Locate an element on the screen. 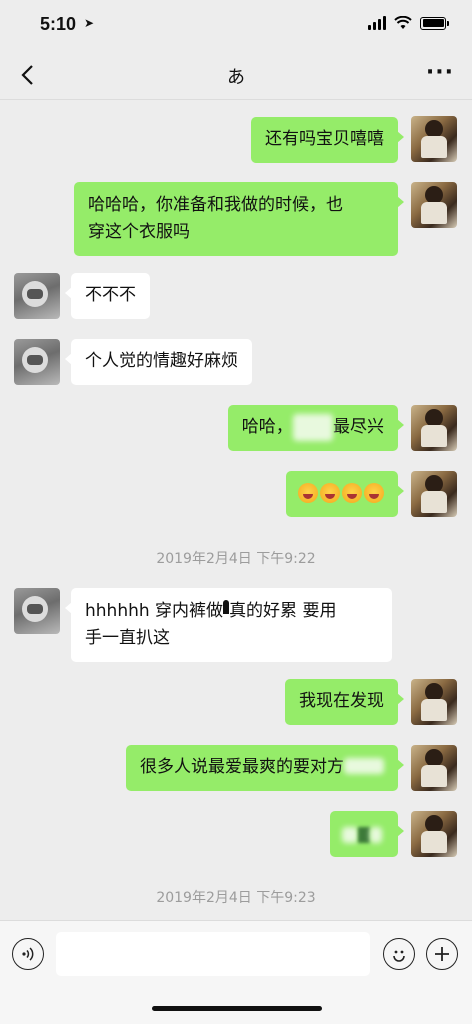 The height and width of the screenshot is (1024, 472). chat-title: あ is located at coordinates (236, 77).